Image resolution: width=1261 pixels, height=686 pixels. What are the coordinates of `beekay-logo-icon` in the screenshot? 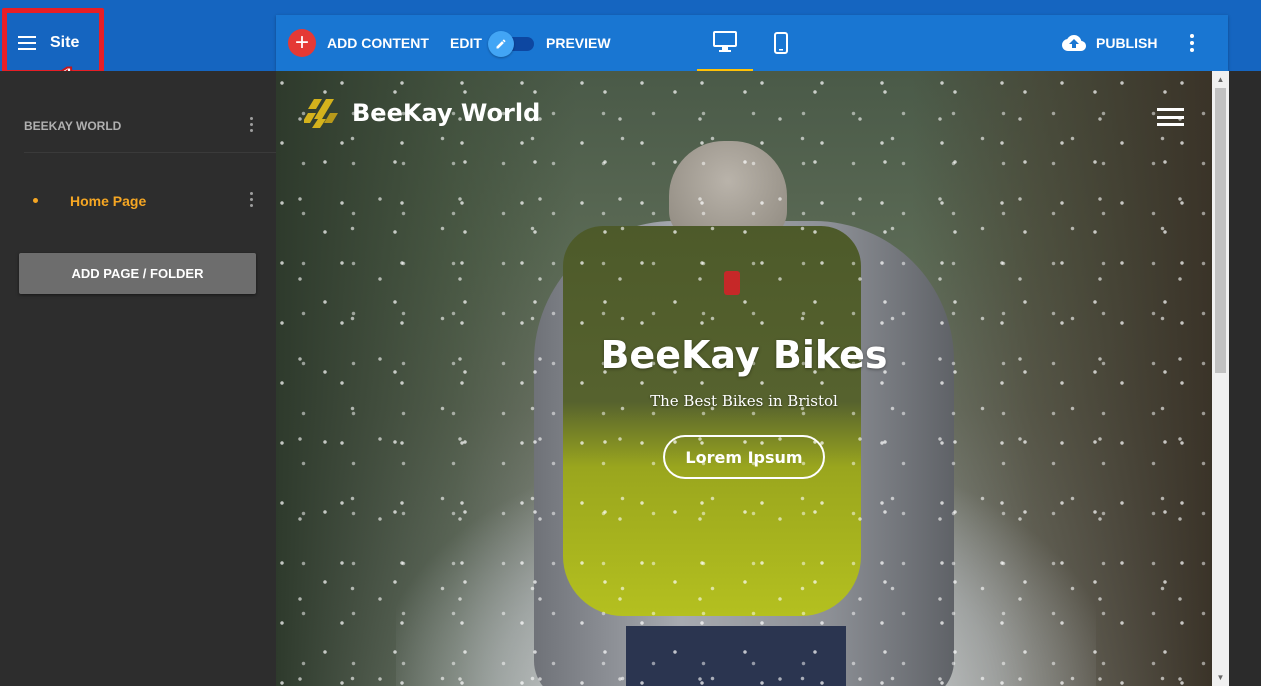 It's located at (321, 113).